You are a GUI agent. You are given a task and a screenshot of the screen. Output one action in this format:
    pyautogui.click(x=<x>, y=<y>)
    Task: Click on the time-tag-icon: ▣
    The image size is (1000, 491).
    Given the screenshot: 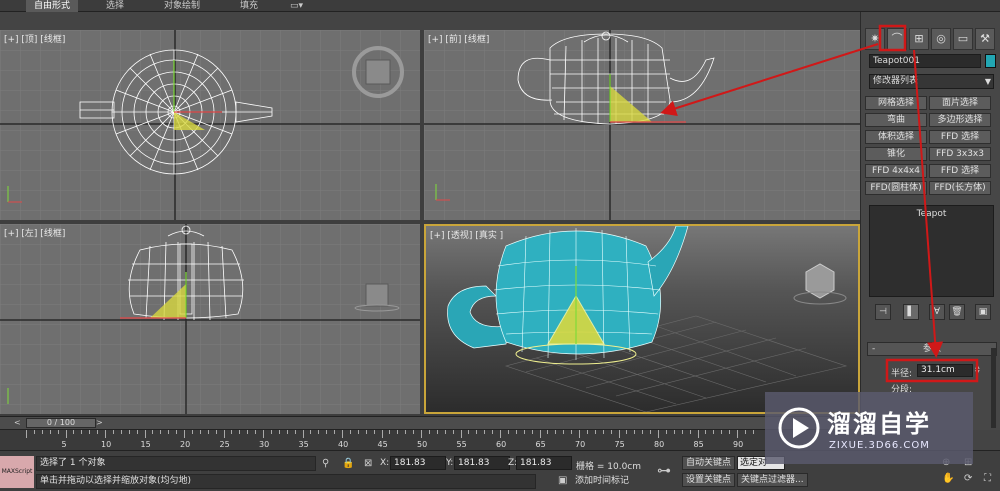 What is the action you would take?
    pyautogui.click(x=562, y=480)
    